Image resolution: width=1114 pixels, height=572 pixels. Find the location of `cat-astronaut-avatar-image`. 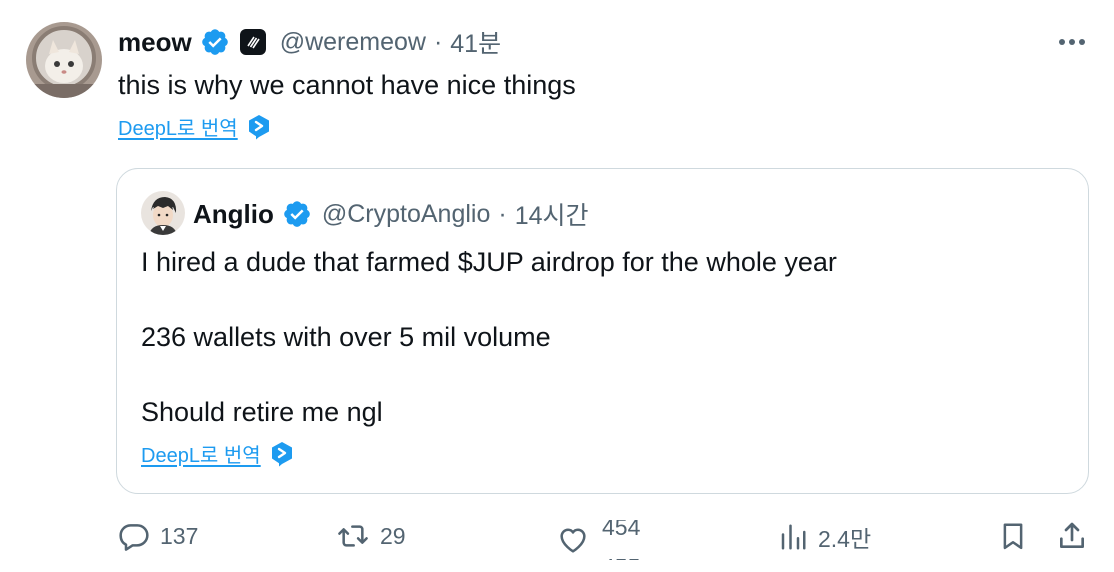

cat-astronaut-avatar-image is located at coordinates (64, 60).